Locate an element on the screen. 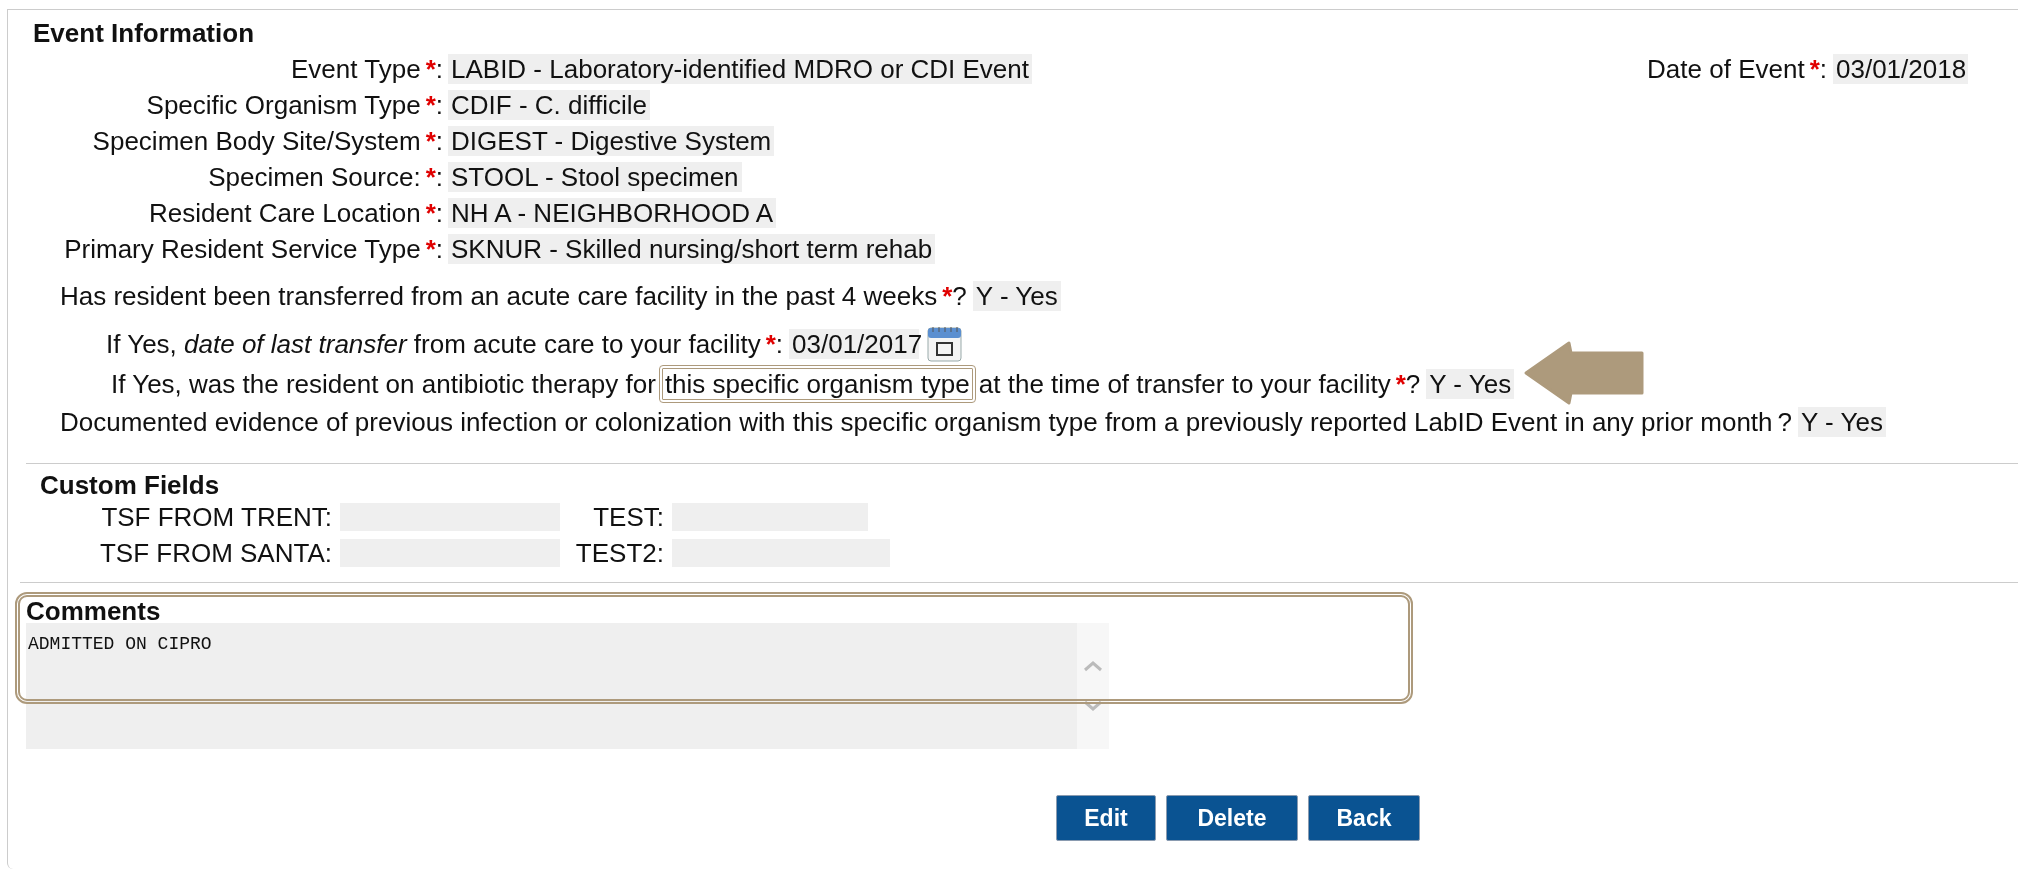 The image size is (2018, 889). question-text: Documented evidence of previous infection or colonization with this specific organism type from a previously reported LabID Event in any prior month is located at coordinates (916, 422).